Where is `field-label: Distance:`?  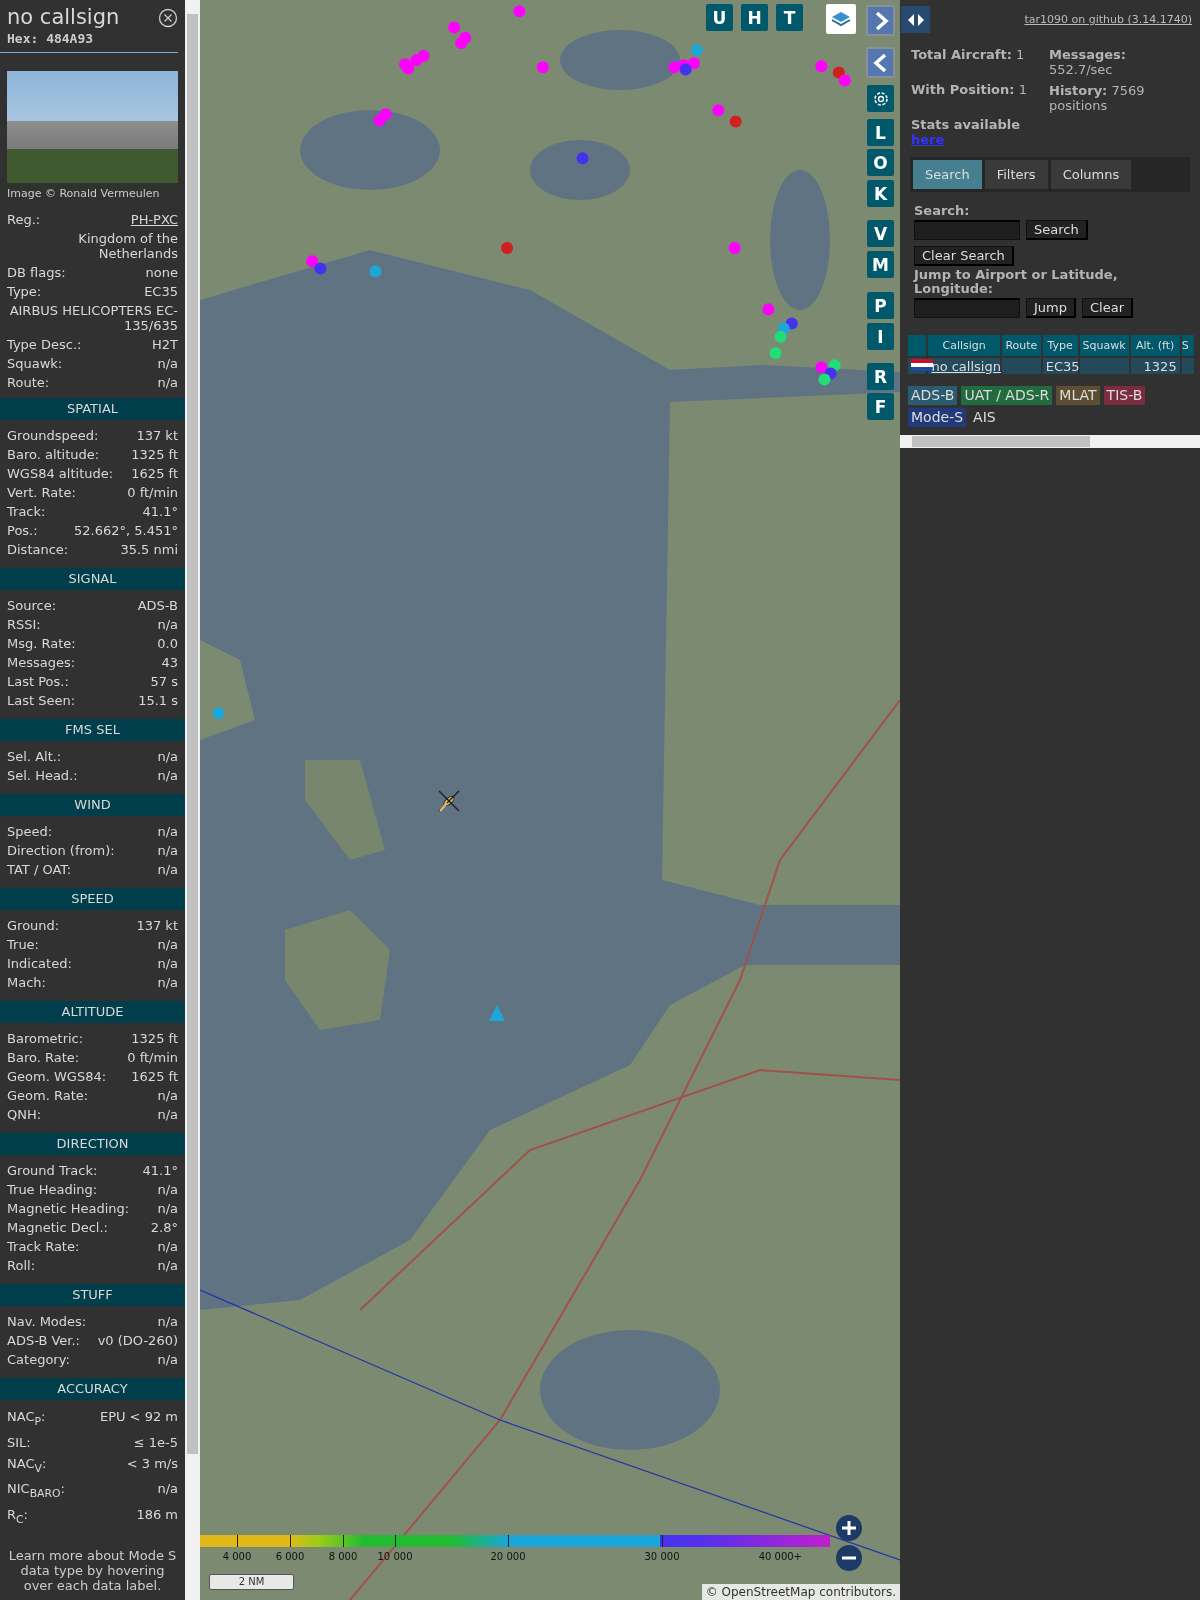 field-label: Distance: is located at coordinates (38, 550).